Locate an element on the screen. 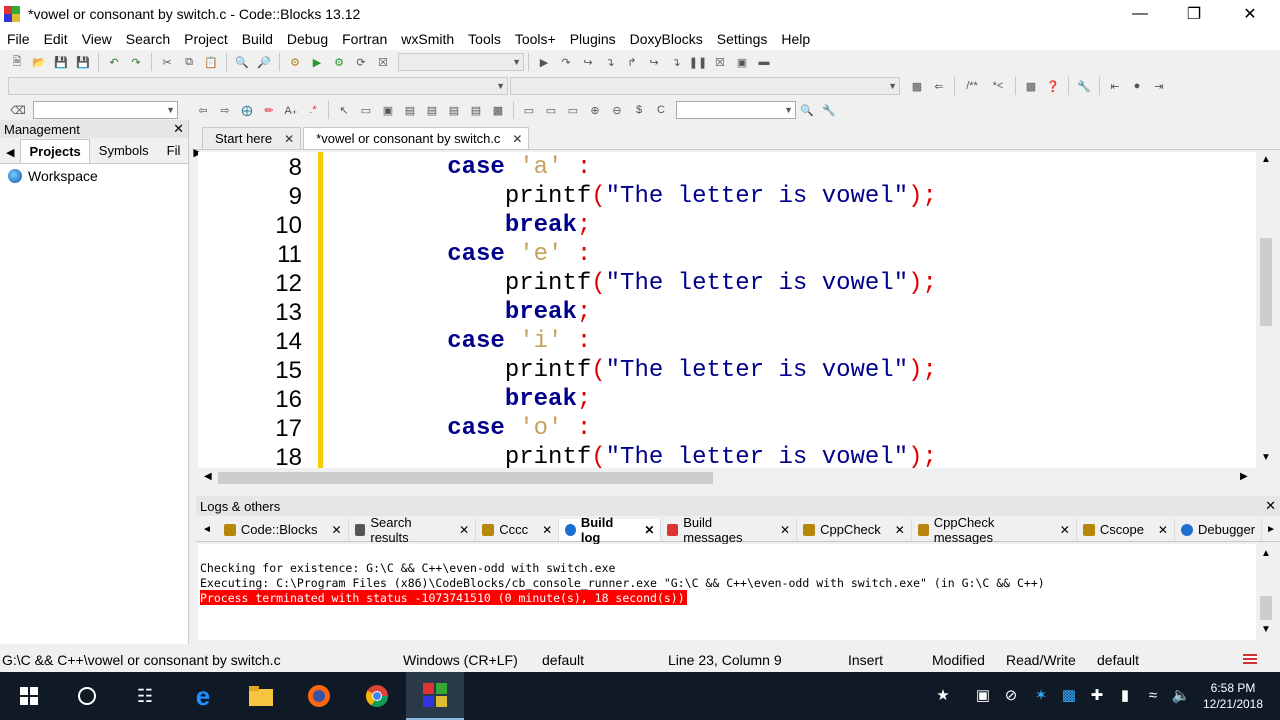 The image size is (1280, 720). rectangle-icon: ▭ is located at coordinates (366, 110).